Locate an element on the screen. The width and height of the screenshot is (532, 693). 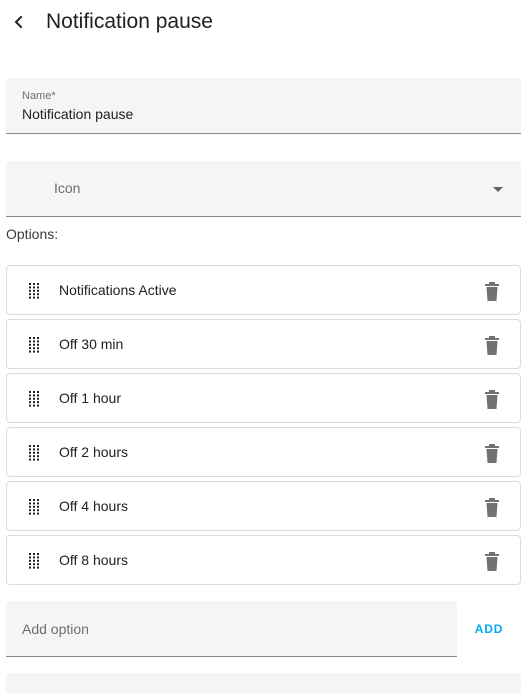
name-field-value: Notification pause is located at coordinates (77, 114).